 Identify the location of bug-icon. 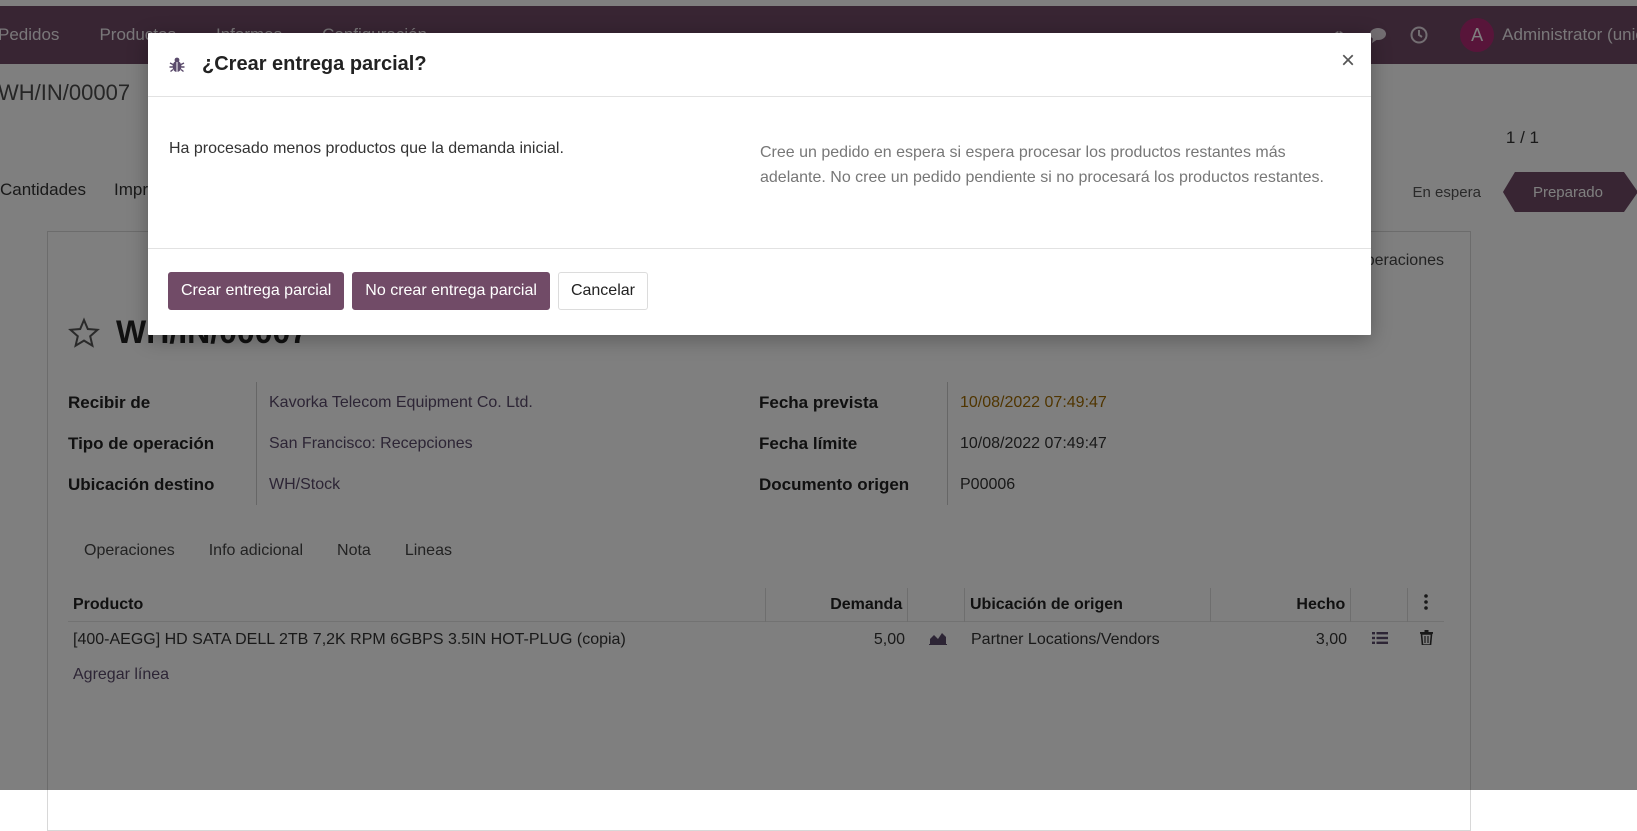
(177, 64).